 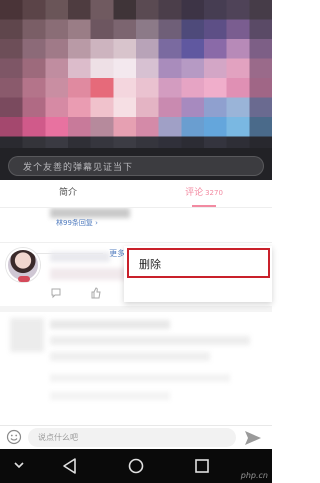 I want to click on tab-bar: 简介 评论 3270, so click(x=136, y=194).